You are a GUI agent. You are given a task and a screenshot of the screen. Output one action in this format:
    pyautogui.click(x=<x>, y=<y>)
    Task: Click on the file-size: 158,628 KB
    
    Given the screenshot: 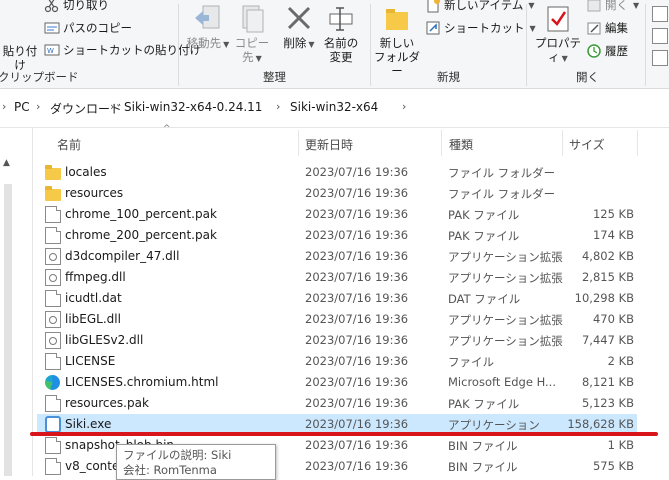 What is the action you would take?
    pyautogui.click(x=600, y=424)
    